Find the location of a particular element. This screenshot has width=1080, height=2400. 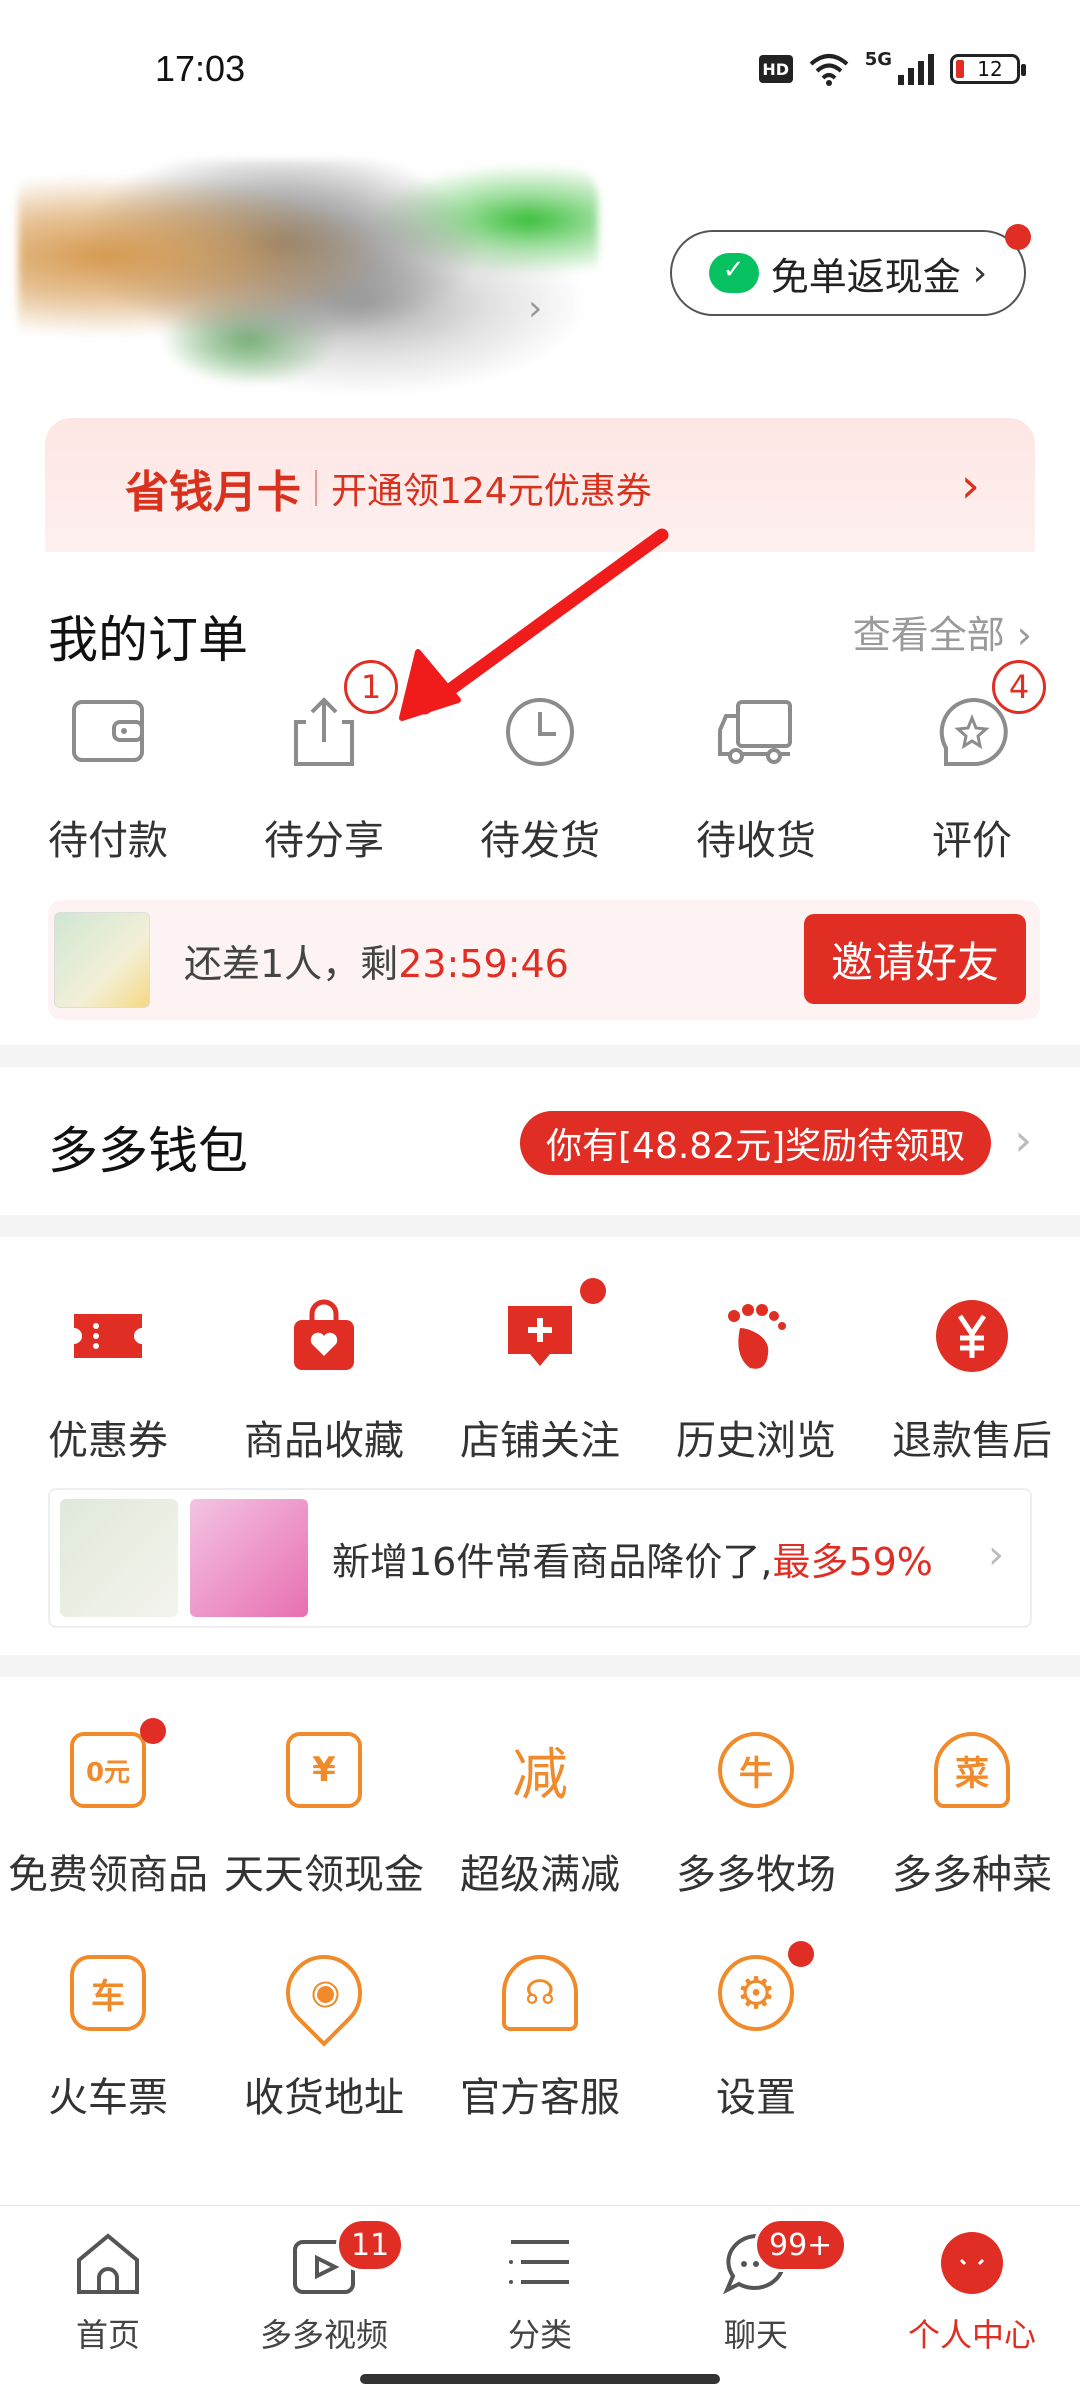

service-discount: 减 超级满减 is located at coordinates (540, 1816).